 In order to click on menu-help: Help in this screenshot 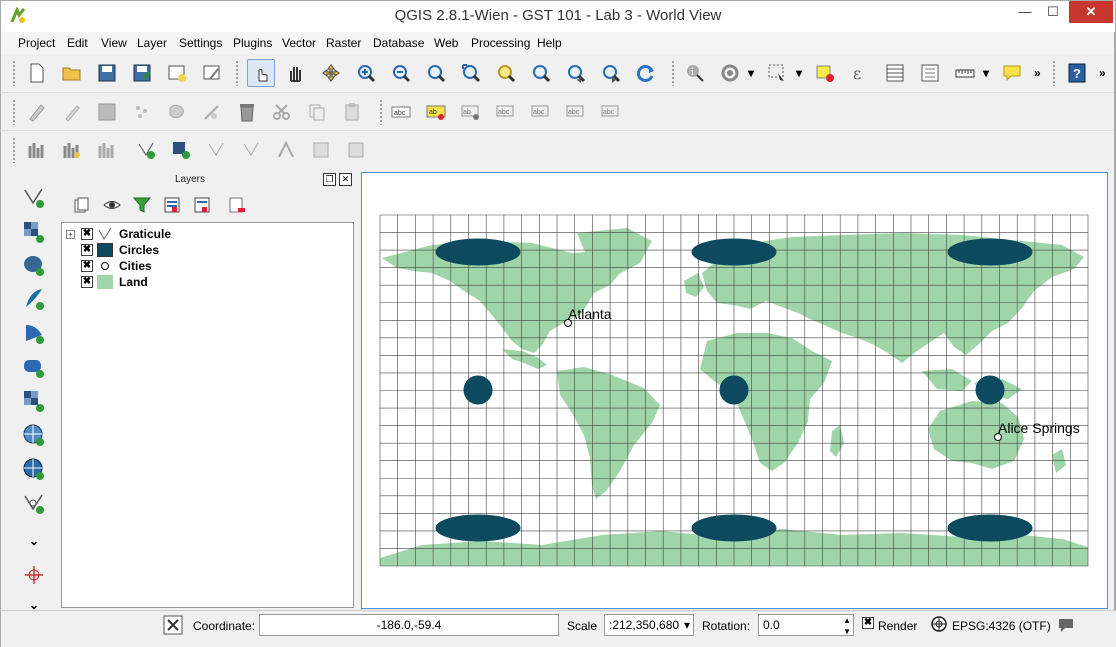, I will do `click(549, 43)`.